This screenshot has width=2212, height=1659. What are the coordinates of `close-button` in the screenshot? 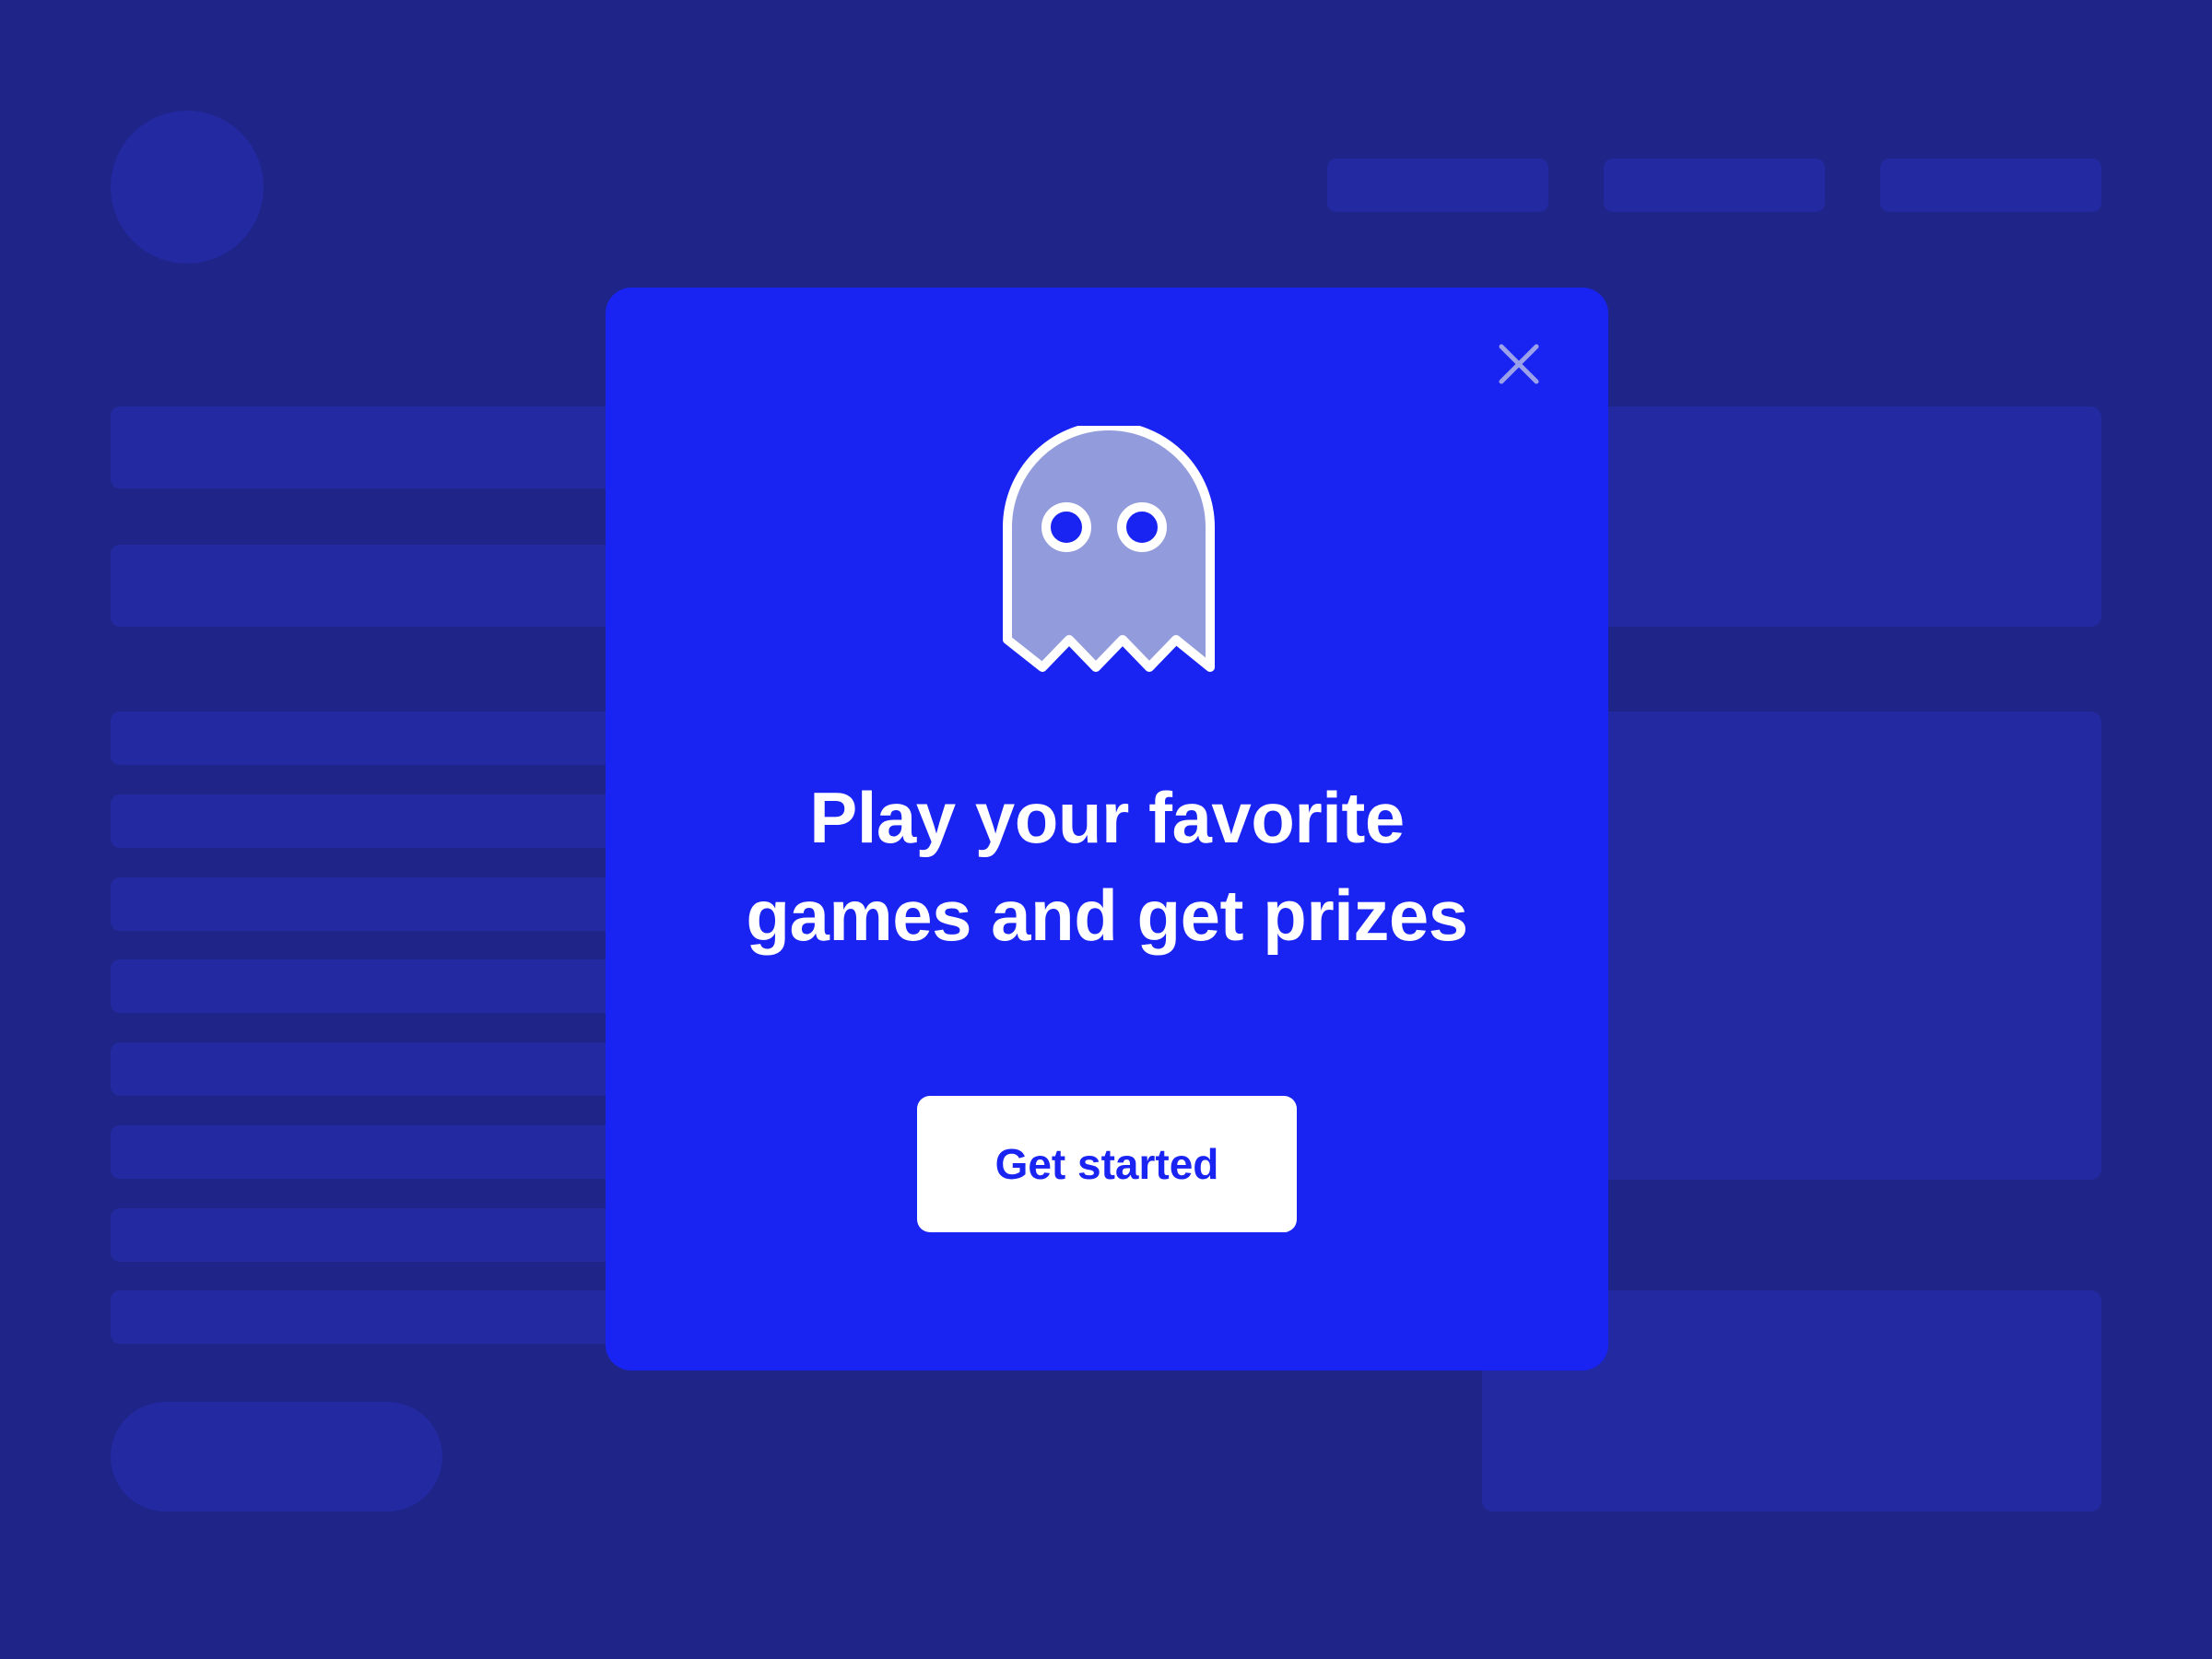 It's located at (1519, 364).